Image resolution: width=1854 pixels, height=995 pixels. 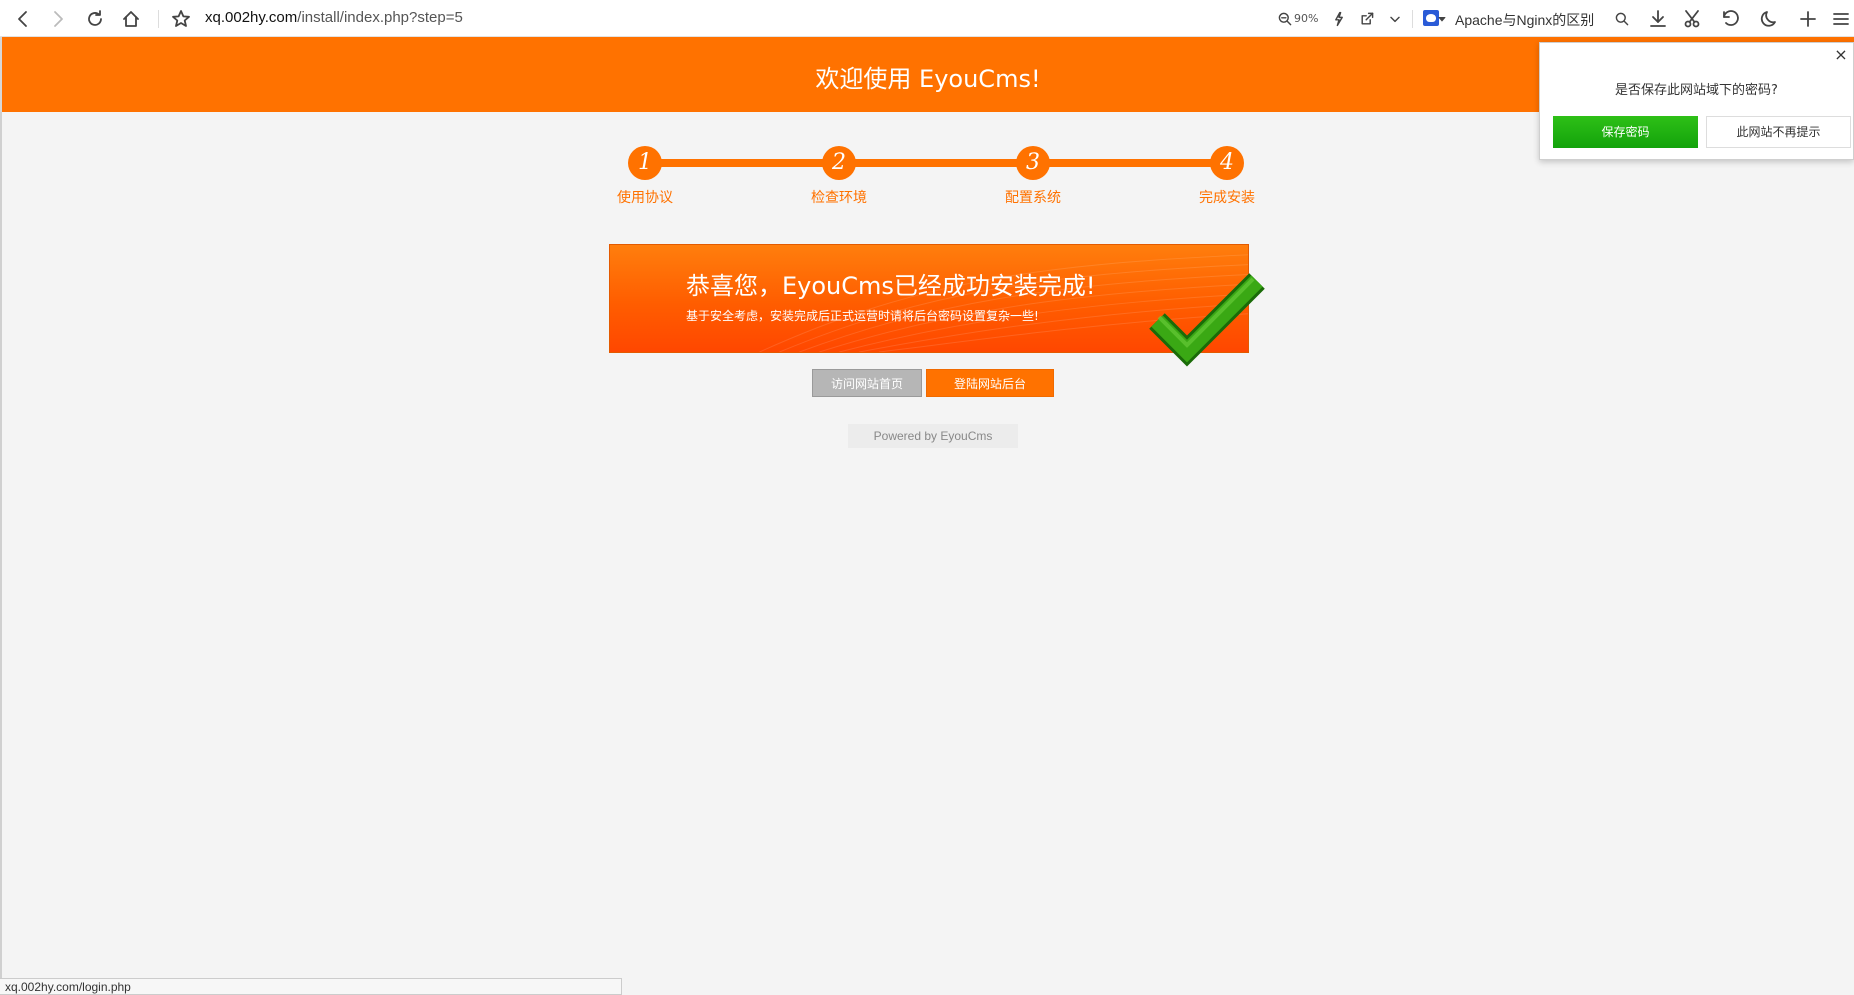 What do you see at coordinates (1033, 198) in the screenshot?
I see `step-label: 配置系统` at bounding box center [1033, 198].